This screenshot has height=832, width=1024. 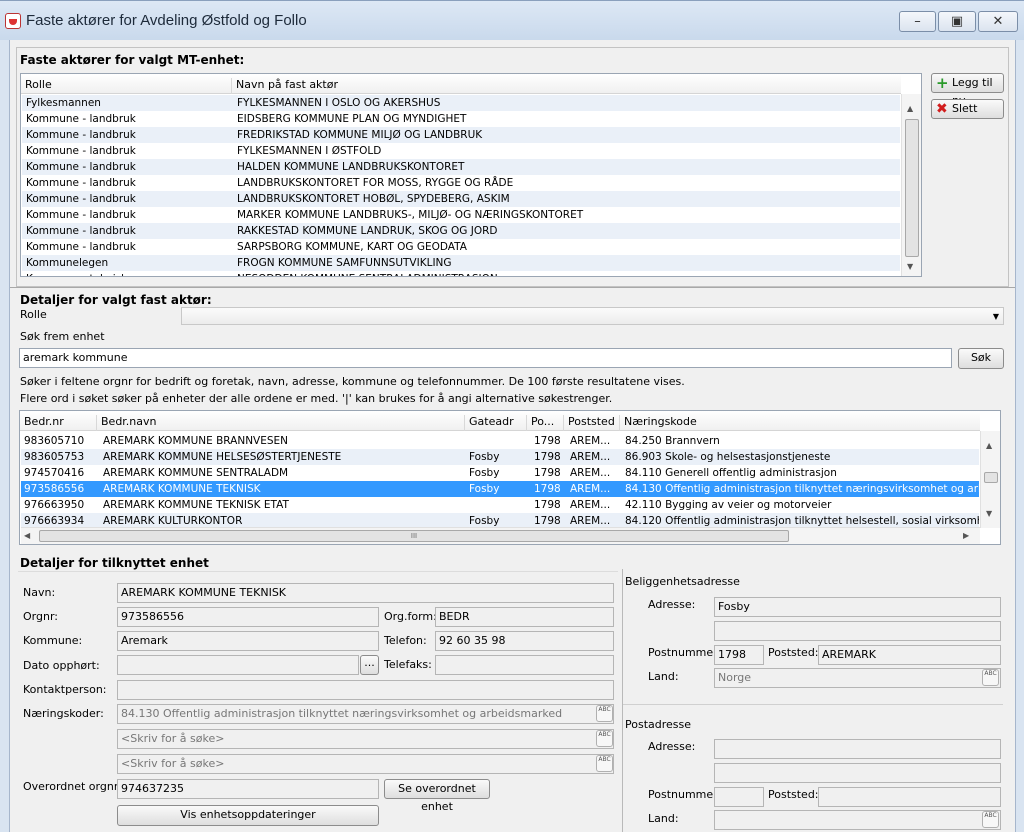 I want to click on results-hscroll: ◀ III ▶, so click(x=500, y=535).